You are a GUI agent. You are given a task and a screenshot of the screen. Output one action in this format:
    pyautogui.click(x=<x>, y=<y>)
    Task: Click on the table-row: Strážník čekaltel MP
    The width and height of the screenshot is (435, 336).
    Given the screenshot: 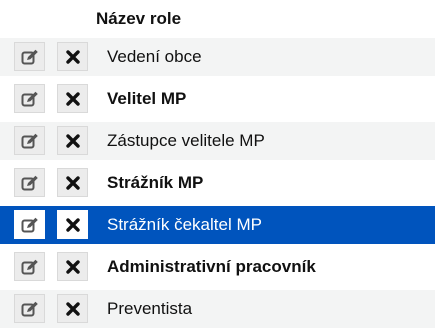 What is the action you would take?
    pyautogui.click(x=217, y=225)
    